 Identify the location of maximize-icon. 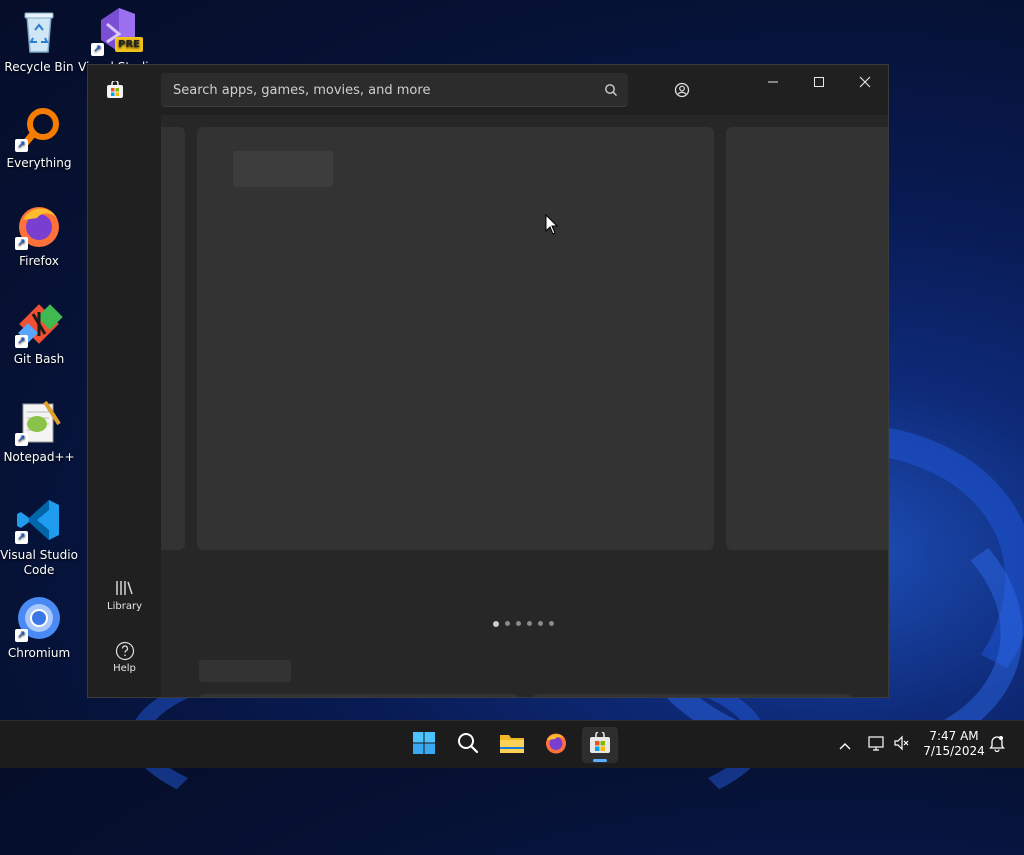
(819, 82).